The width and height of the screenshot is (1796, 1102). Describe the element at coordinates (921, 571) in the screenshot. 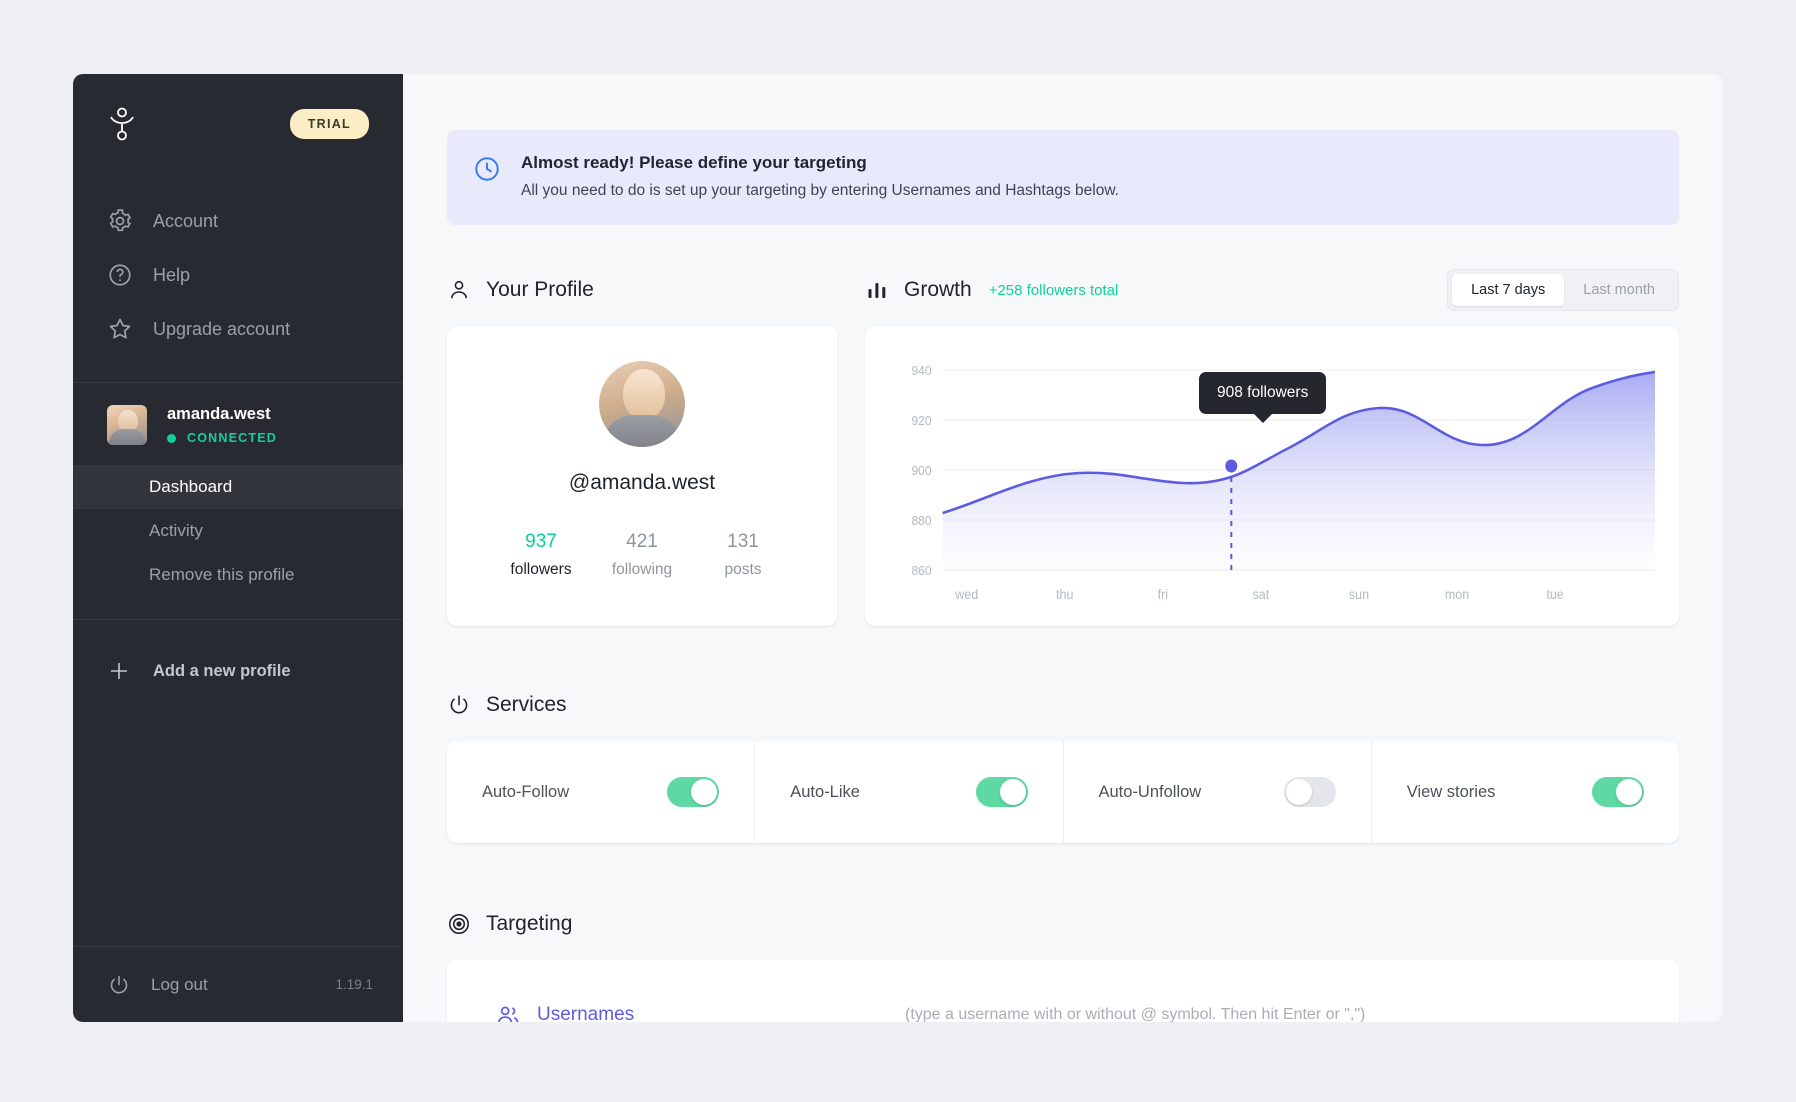

I see `svg-text: 860` at that location.